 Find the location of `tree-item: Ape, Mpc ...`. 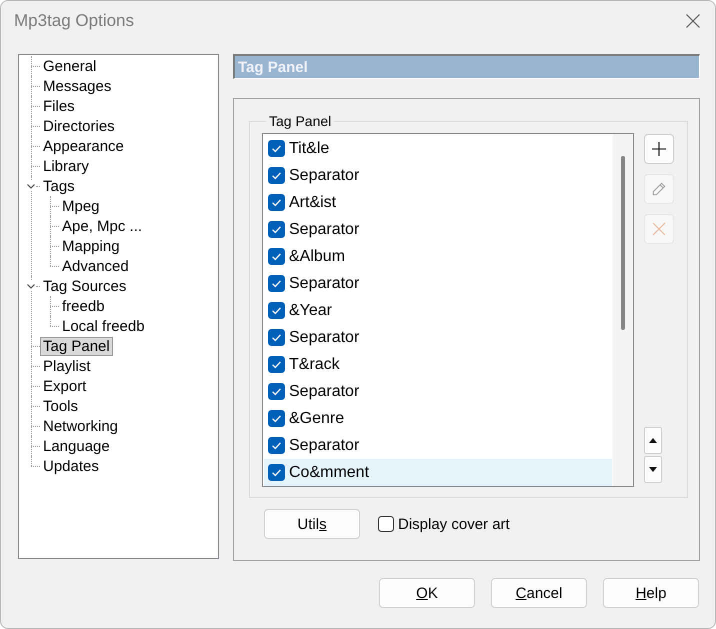

tree-item: Ape, Mpc ... is located at coordinates (102, 226).